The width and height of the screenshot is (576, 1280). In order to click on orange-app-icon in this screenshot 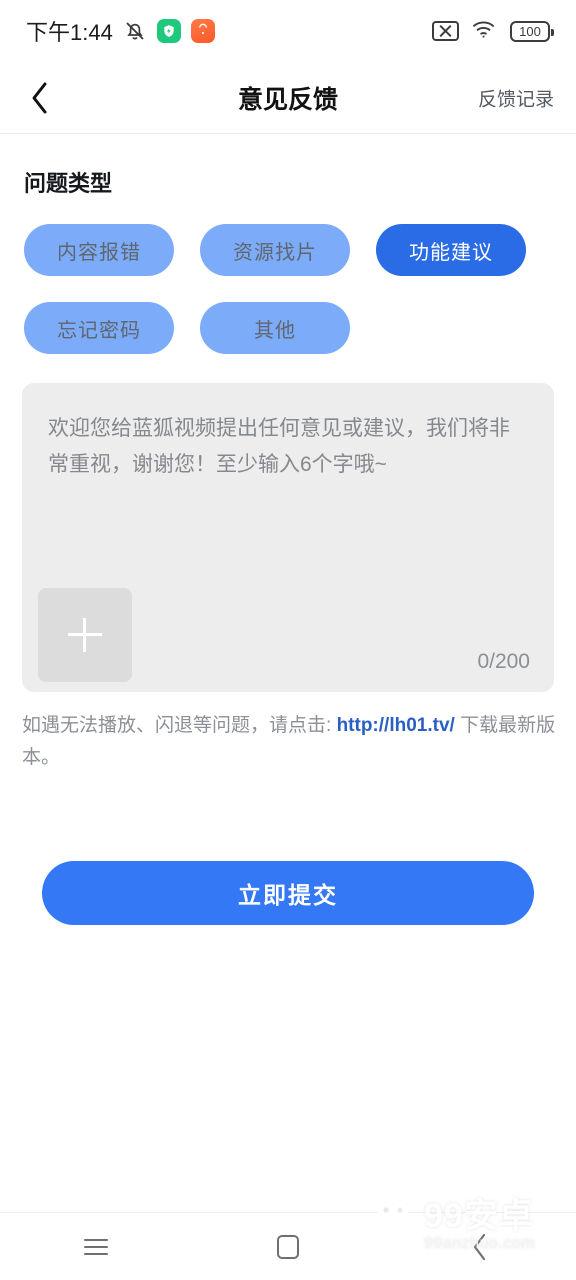, I will do `click(202, 31)`.